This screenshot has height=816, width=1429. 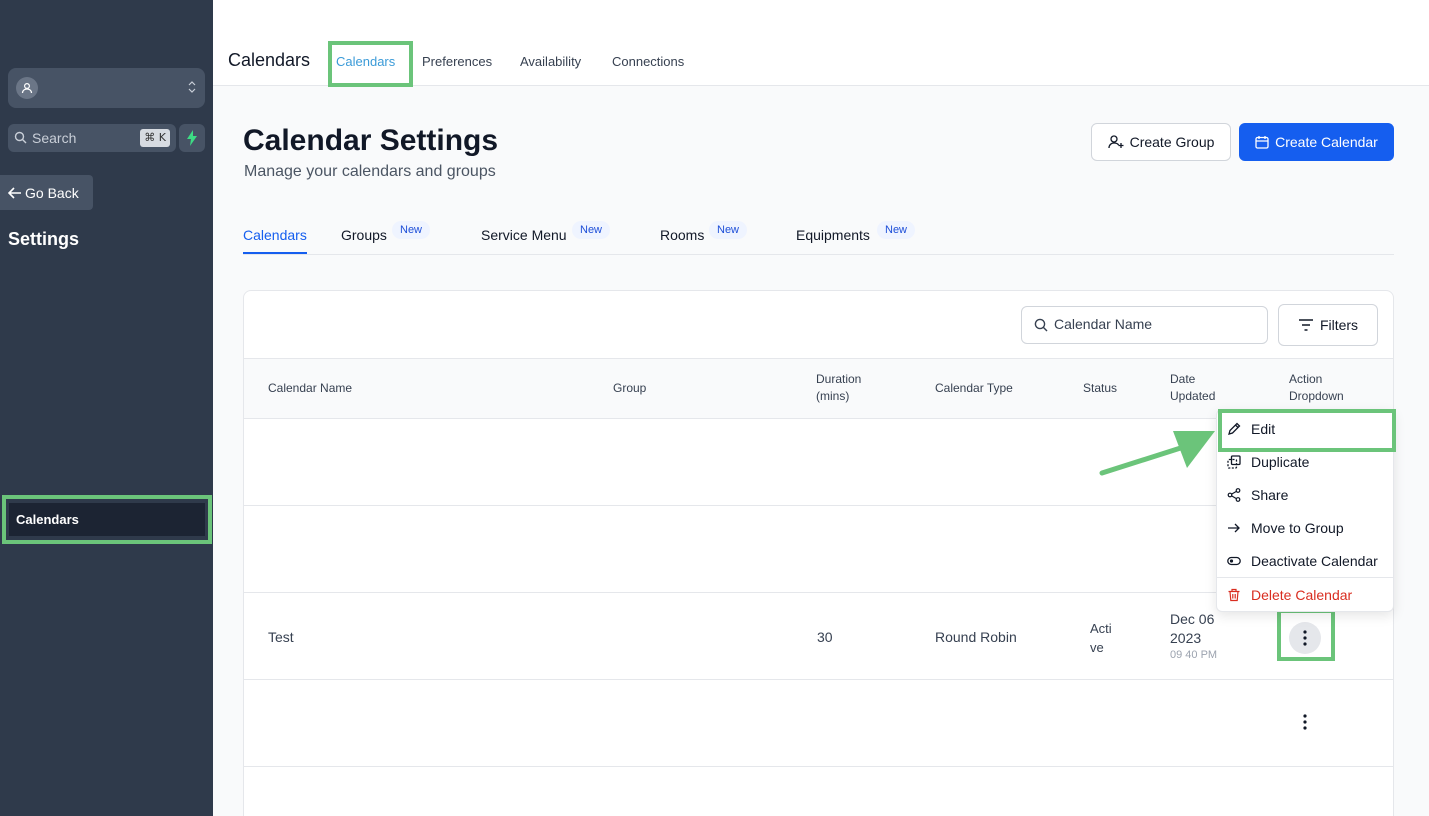 What do you see at coordinates (1172, 142) in the screenshot?
I see `create-group-label: Create Group` at bounding box center [1172, 142].